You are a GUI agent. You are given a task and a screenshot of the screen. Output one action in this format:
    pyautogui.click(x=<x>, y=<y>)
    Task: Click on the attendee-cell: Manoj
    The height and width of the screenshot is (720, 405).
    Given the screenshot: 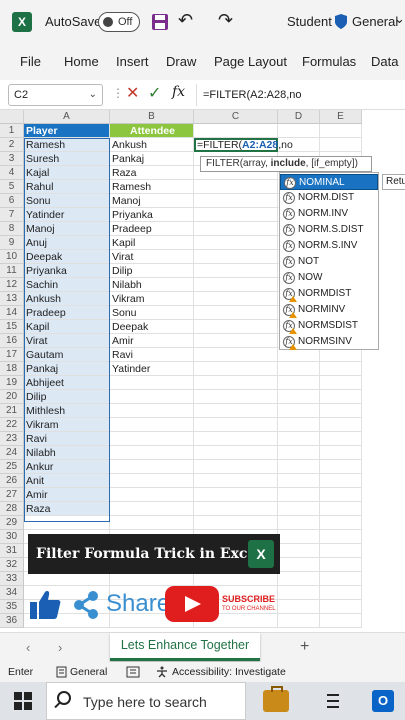 What is the action you would take?
    pyautogui.click(x=152, y=201)
    